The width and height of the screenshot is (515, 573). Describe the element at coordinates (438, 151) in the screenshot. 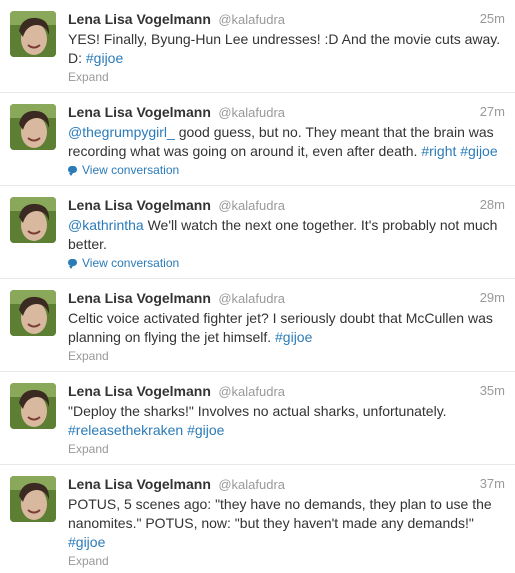

I see `hashtag-link: #right` at that location.